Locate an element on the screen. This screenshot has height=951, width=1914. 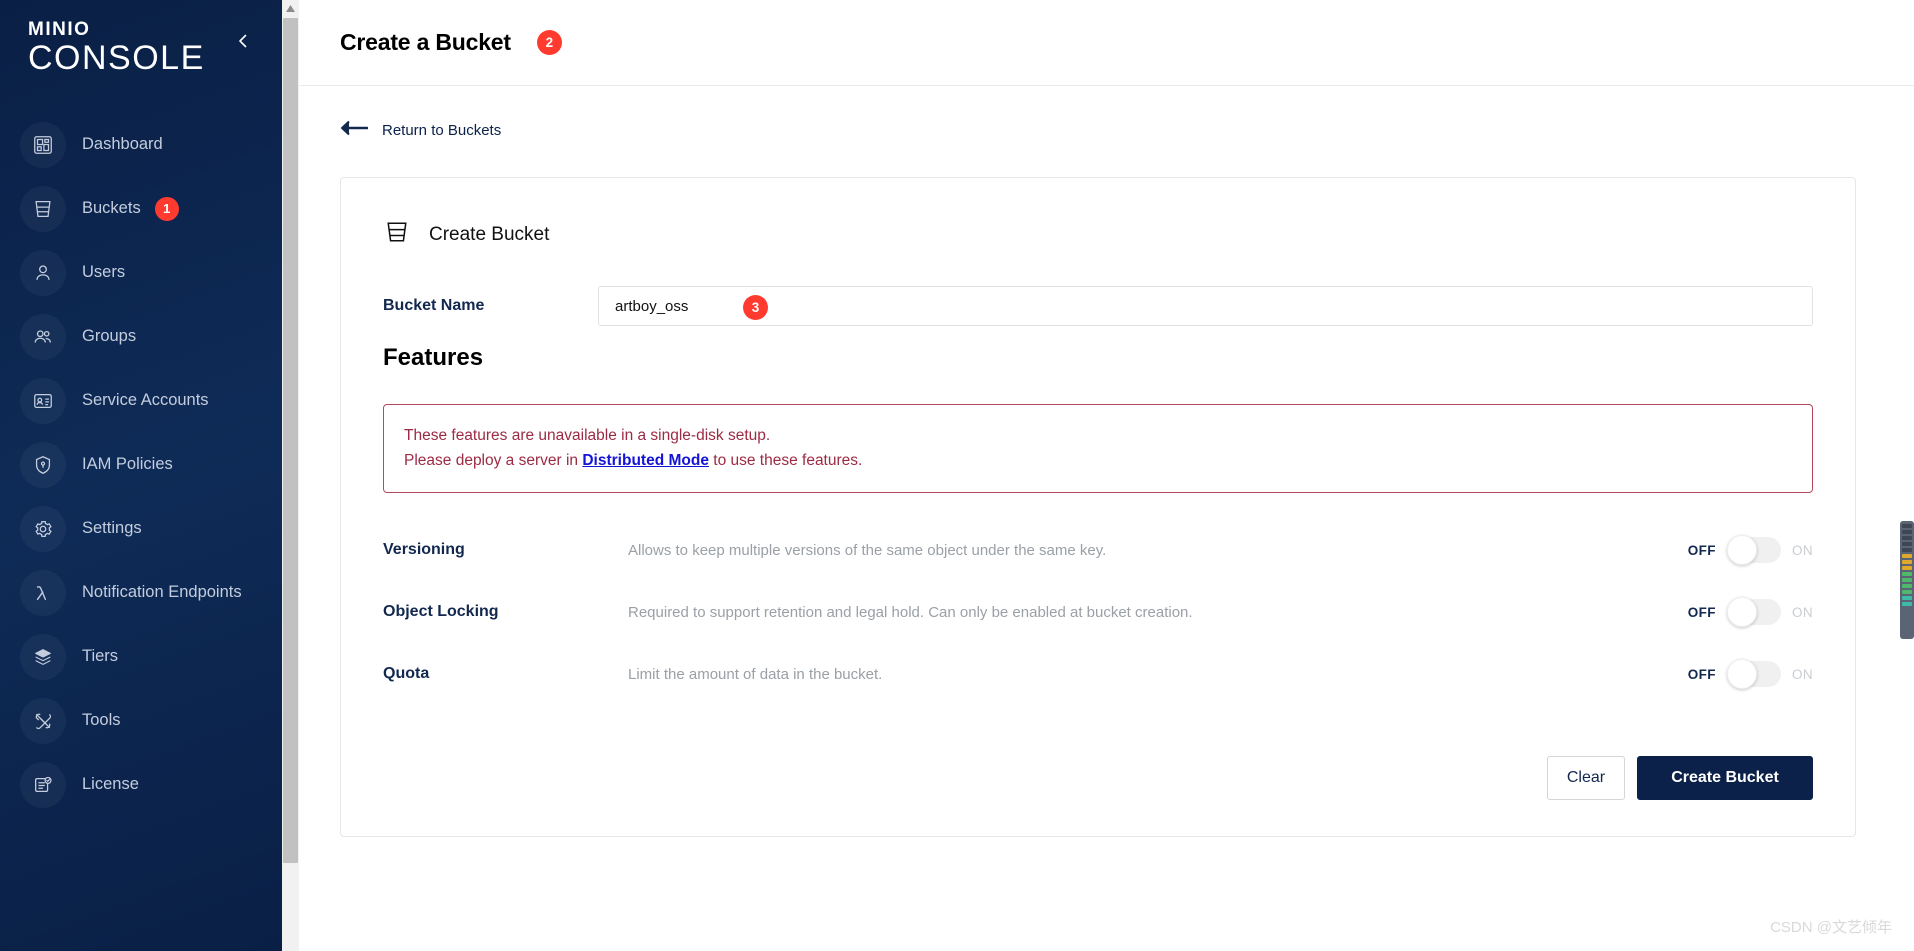
bucket-name-label: Bucket Name is located at coordinates (434, 305).